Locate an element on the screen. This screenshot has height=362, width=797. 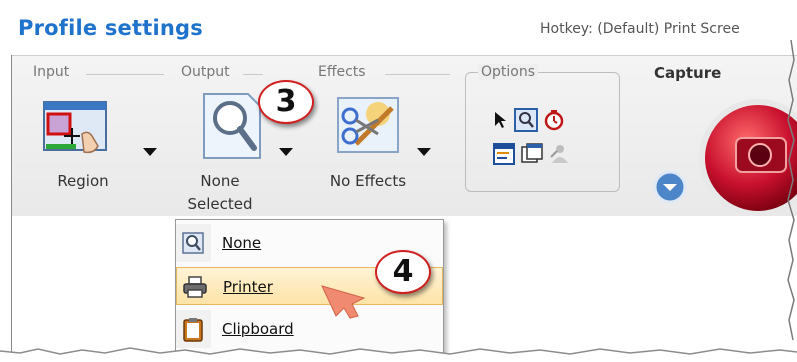
effects-dropdown-arrow is located at coordinates (424, 152).